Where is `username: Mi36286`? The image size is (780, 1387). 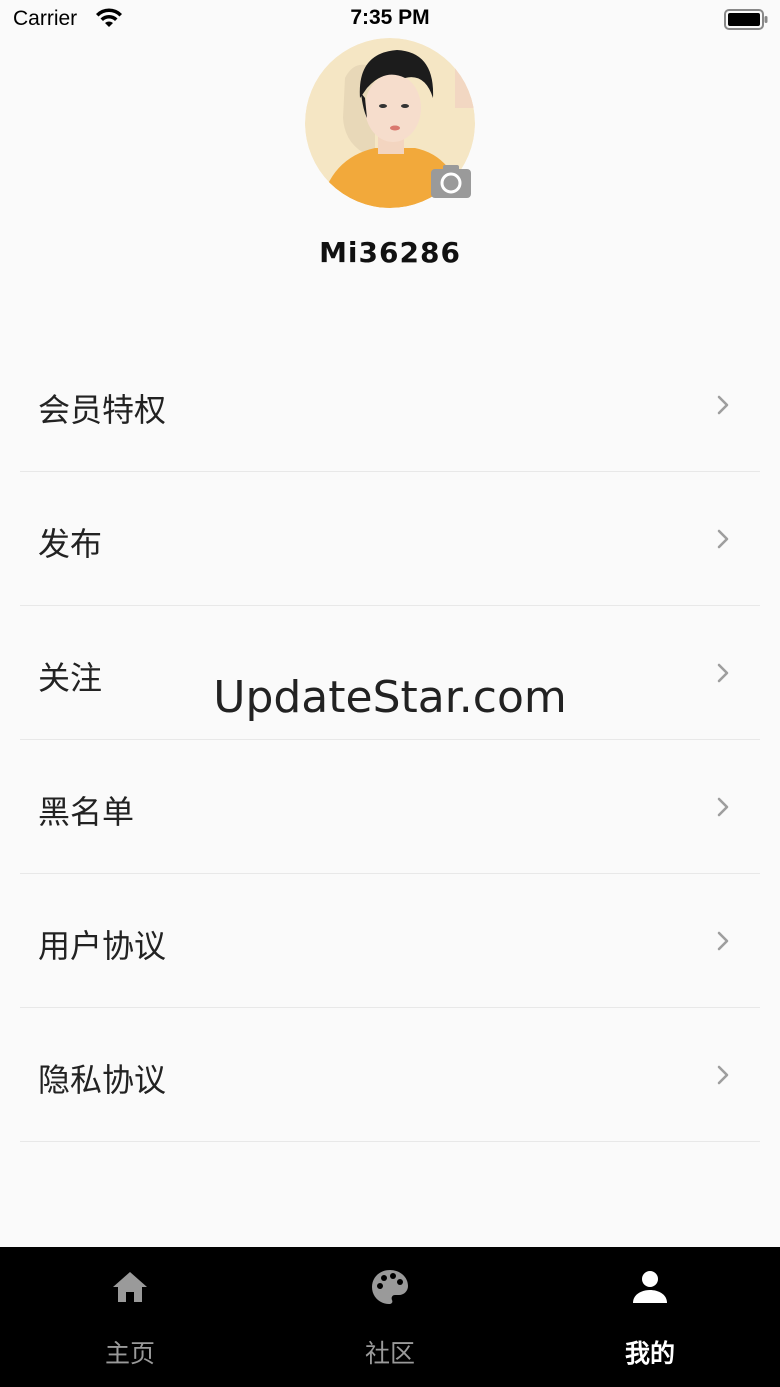 username: Mi36286 is located at coordinates (390, 252).